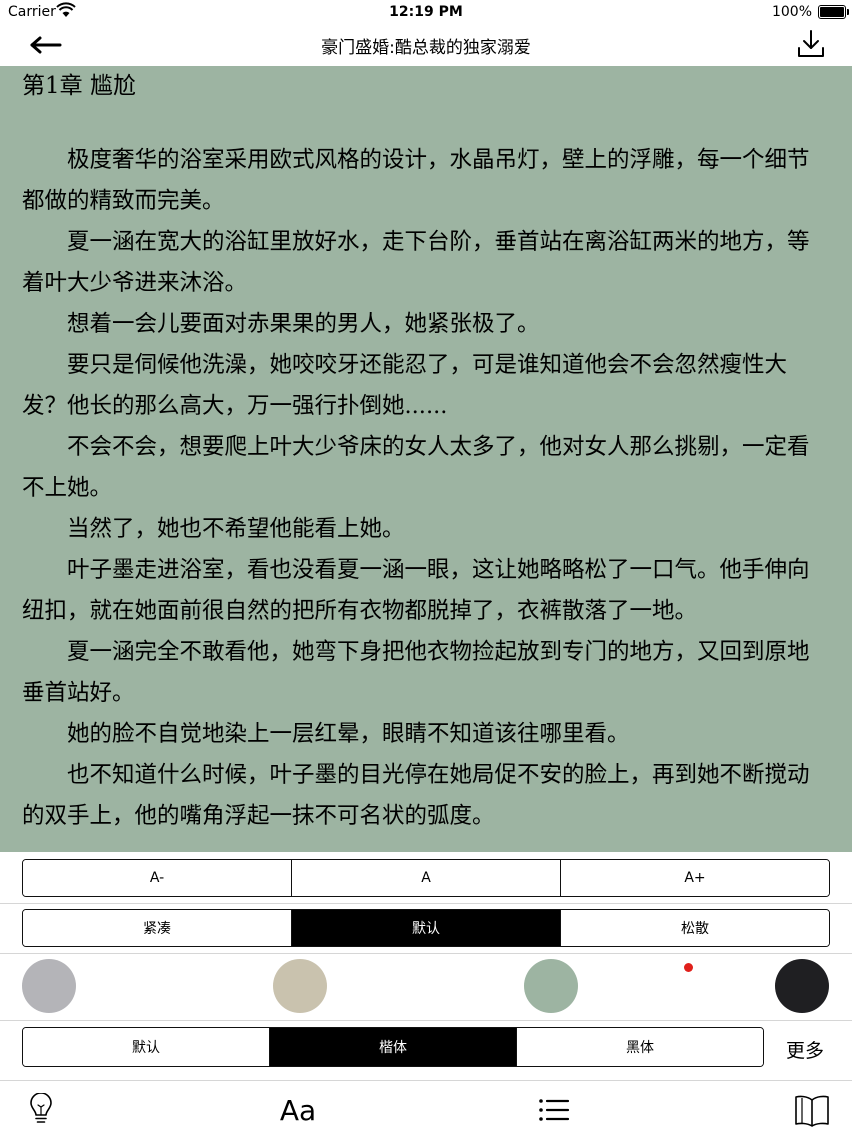 This screenshot has width=852, height=1136. I want to click on line-spacing-control: 紧凑 默认 松散, so click(426, 928).